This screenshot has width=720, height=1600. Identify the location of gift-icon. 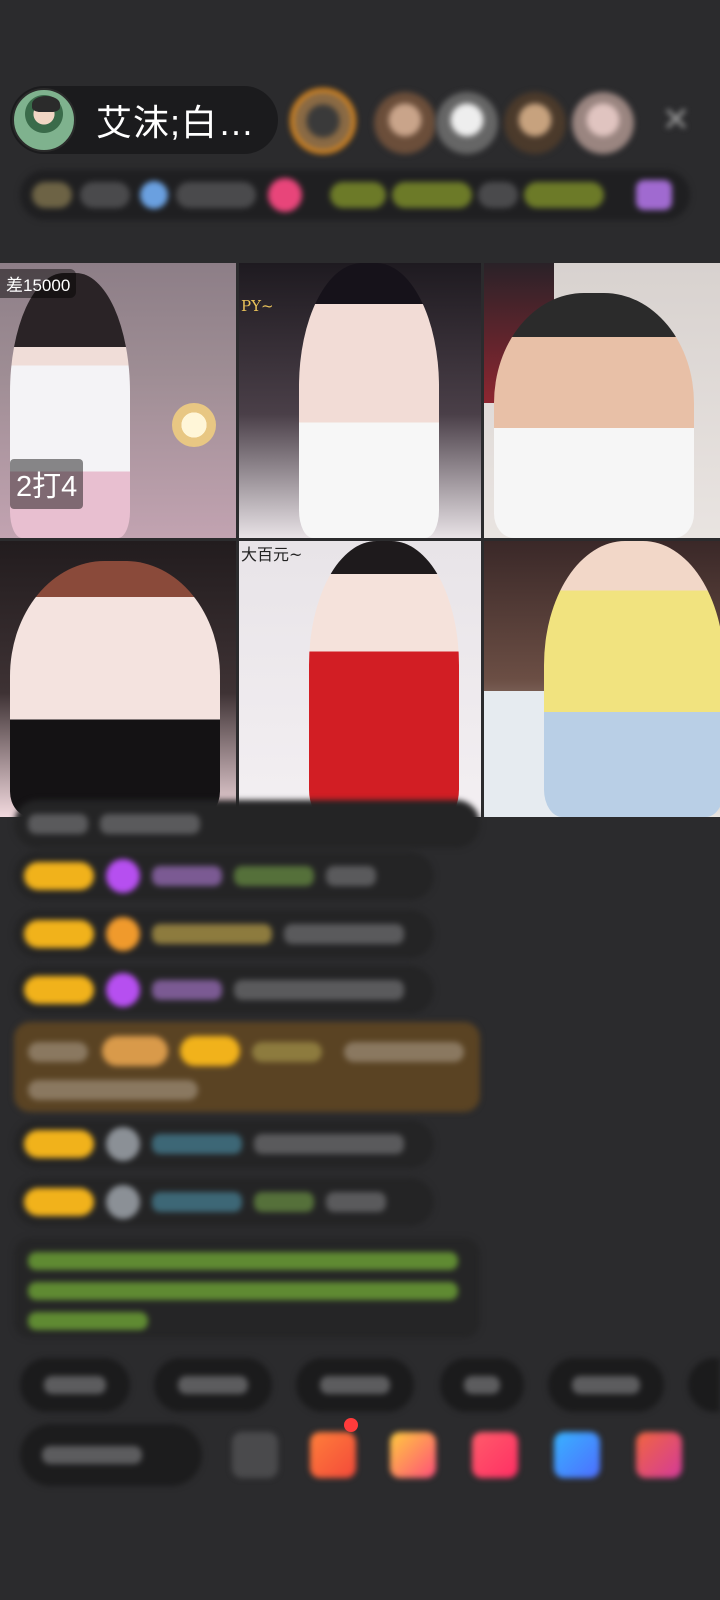
(333, 1455).